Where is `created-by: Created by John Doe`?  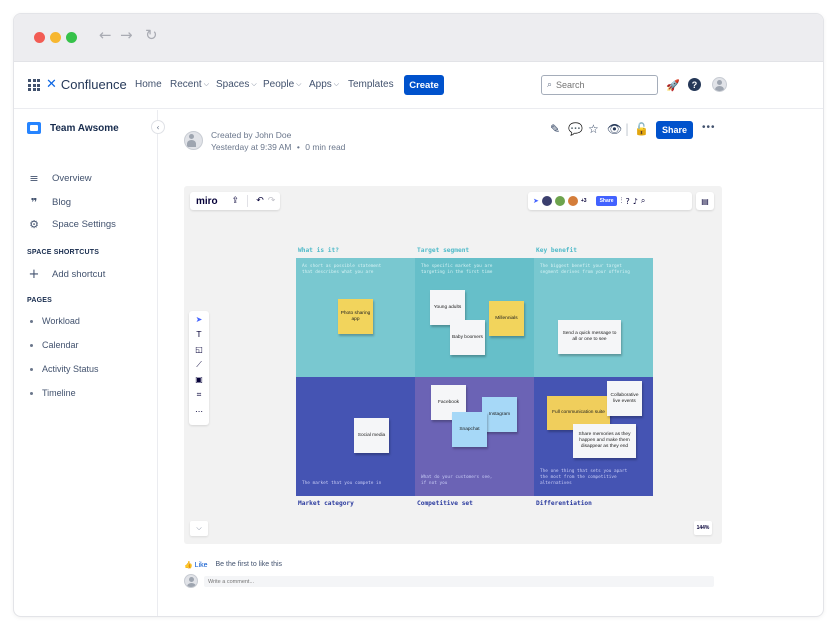 created-by: Created by John Doe is located at coordinates (251, 135).